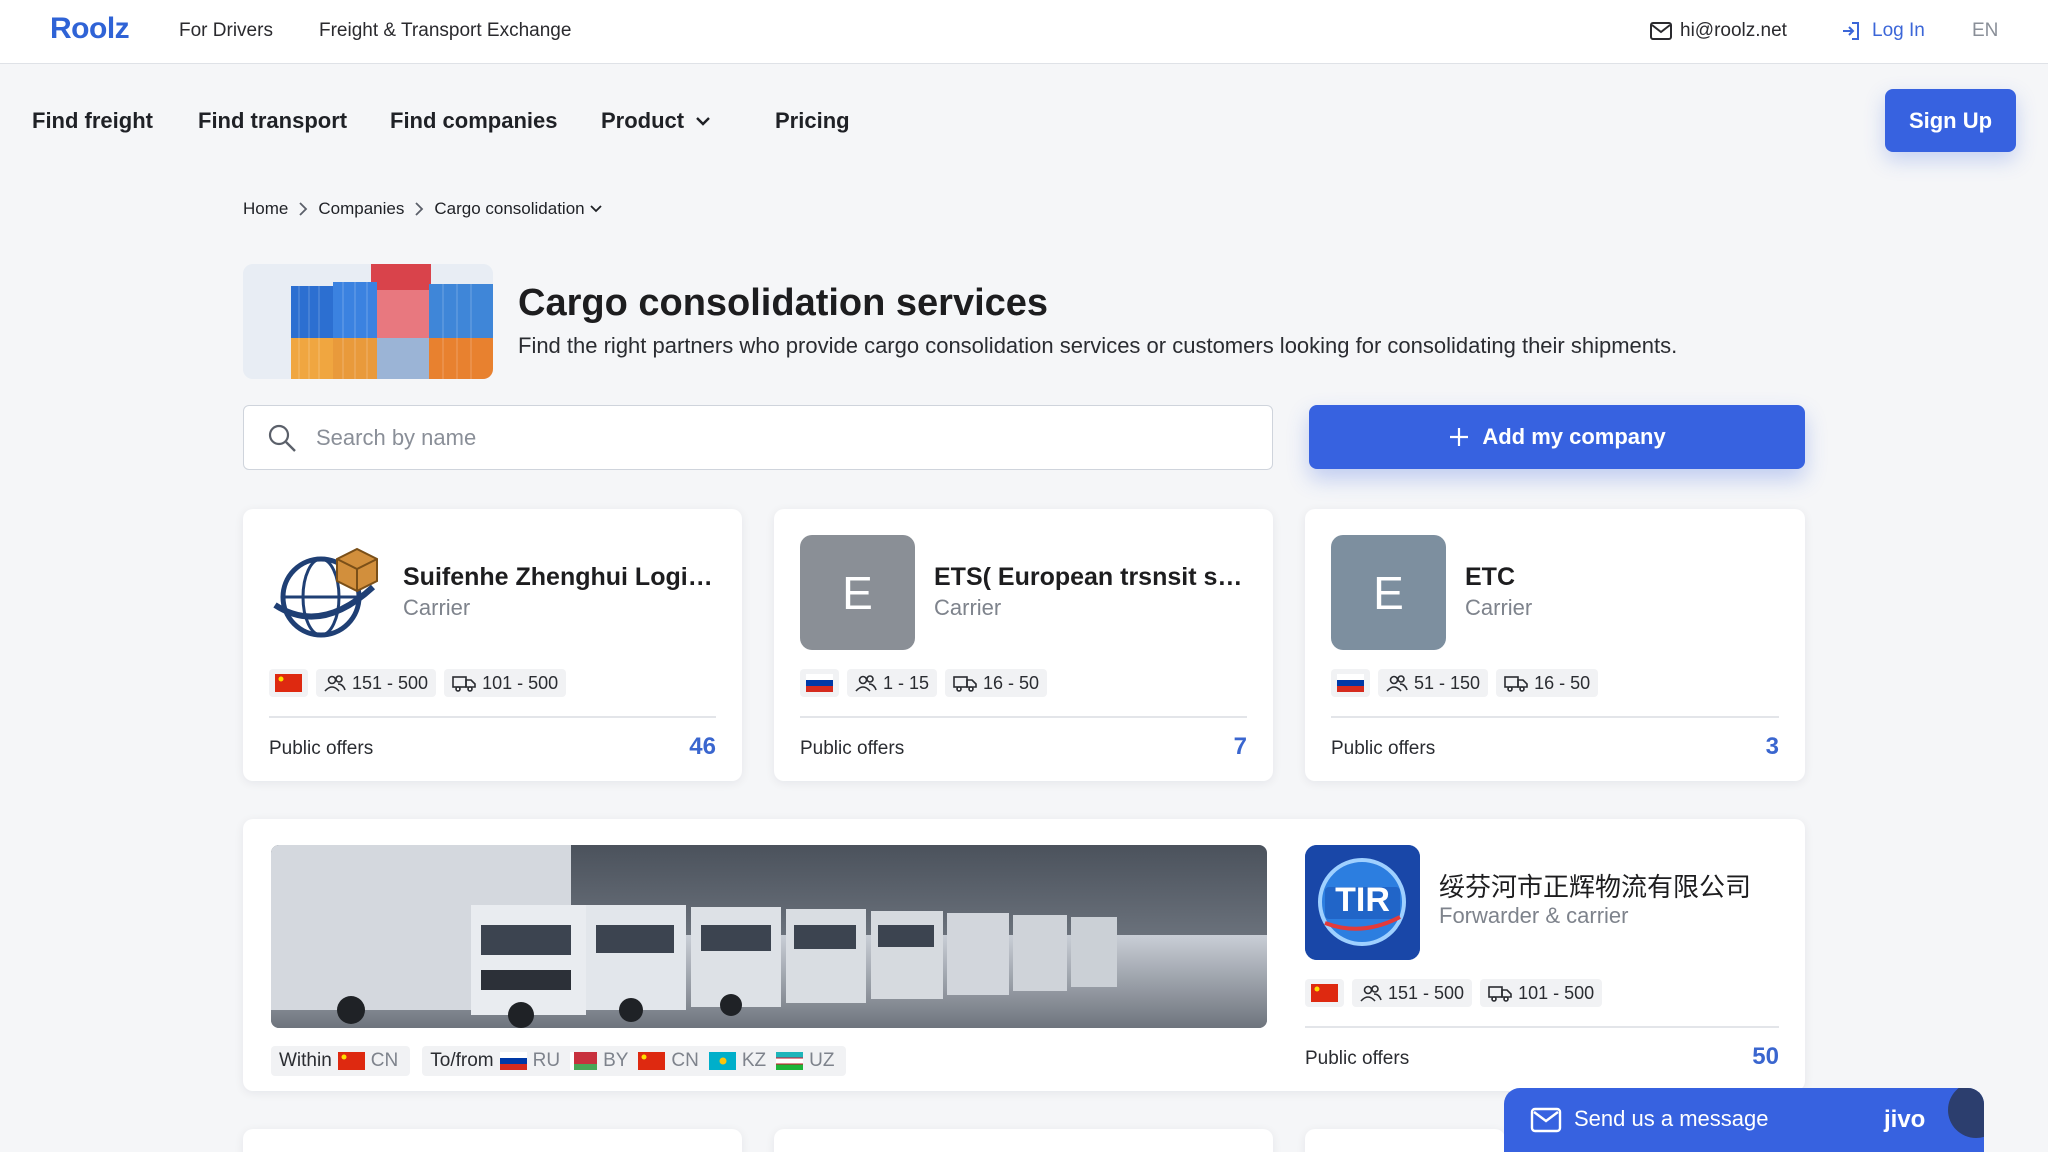 This screenshot has width=2048, height=1152. Describe the element at coordinates (1905, 1119) in the screenshot. I see `jivo-logo: jivo` at that location.